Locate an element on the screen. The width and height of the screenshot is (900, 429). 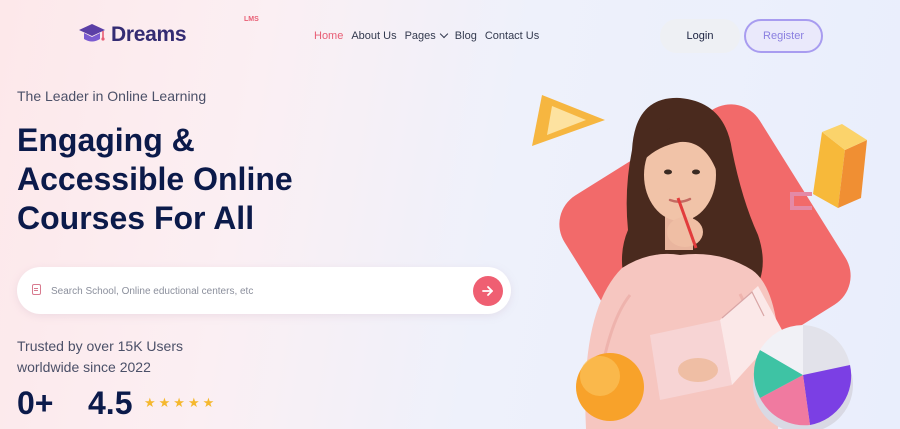
nav-pages-label: Pages is located at coordinates (420, 36).